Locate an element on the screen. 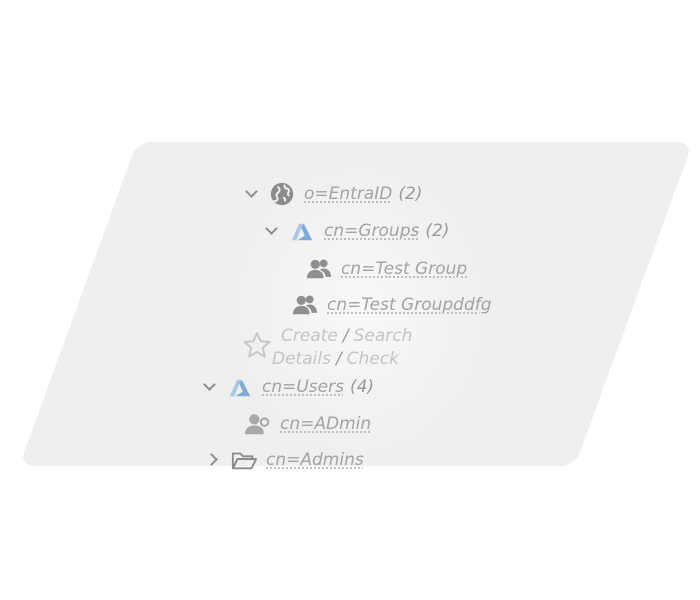  folder-open-icon is located at coordinates (244, 460).